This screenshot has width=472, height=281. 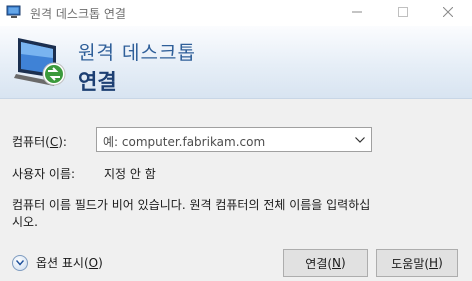 What do you see at coordinates (357, 12) in the screenshot?
I see `minimize-icon` at bounding box center [357, 12].